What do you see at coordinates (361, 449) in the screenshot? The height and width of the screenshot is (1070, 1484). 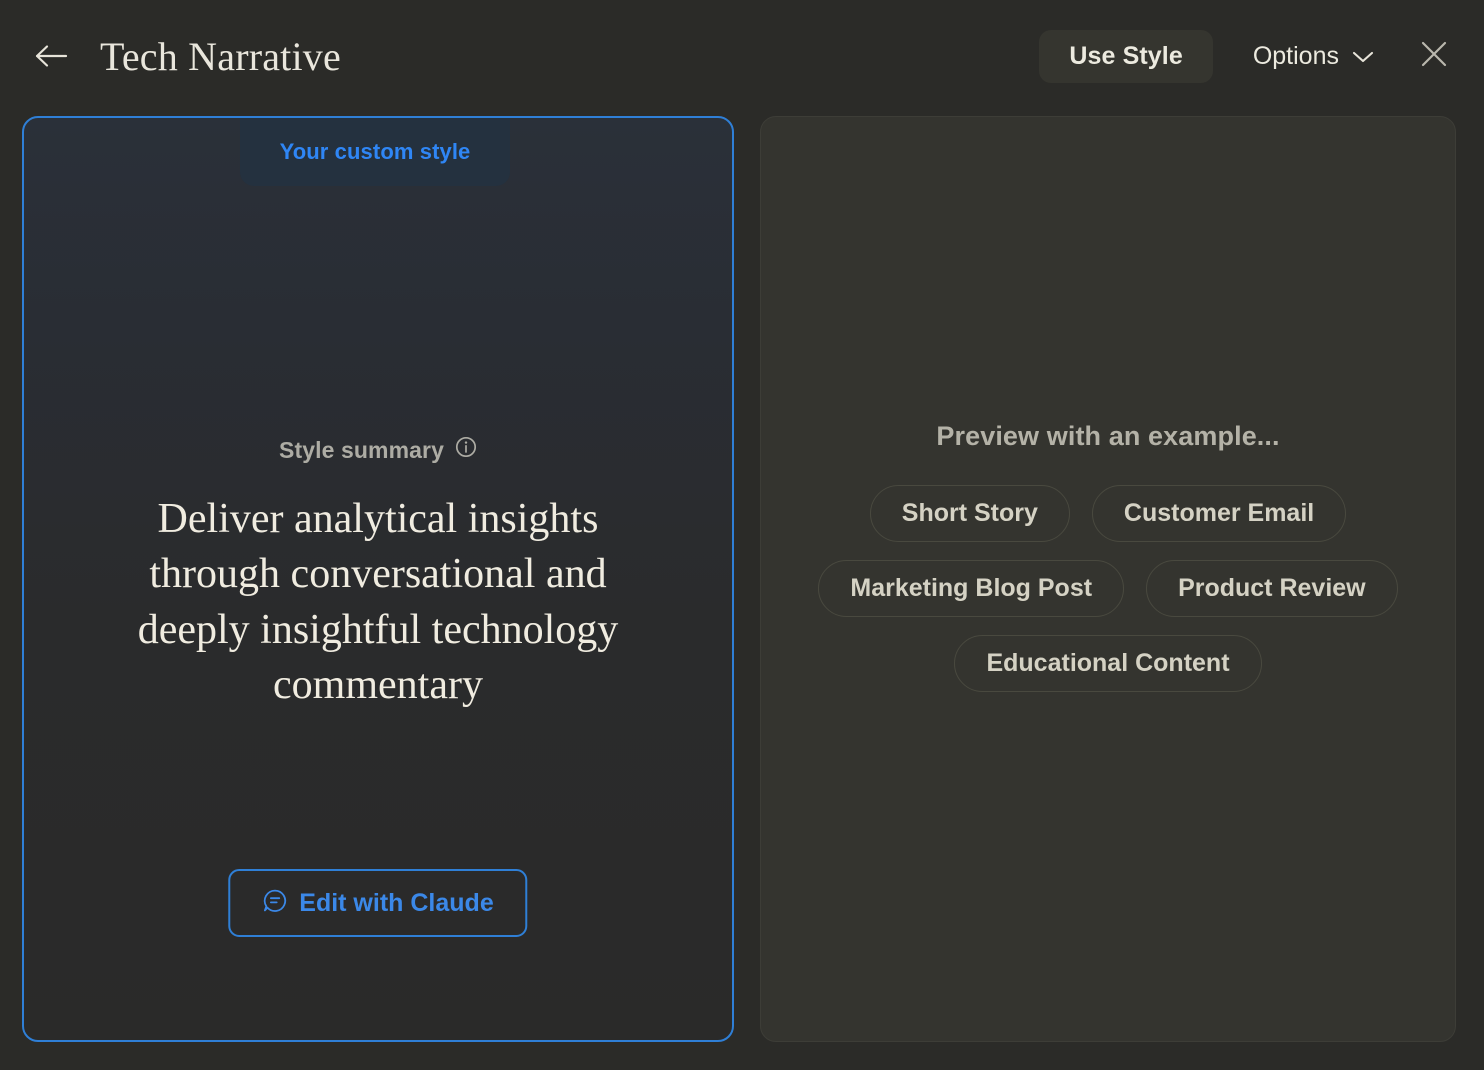 I see `style-summary-label: Style summary` at bounding box center [361, 449].